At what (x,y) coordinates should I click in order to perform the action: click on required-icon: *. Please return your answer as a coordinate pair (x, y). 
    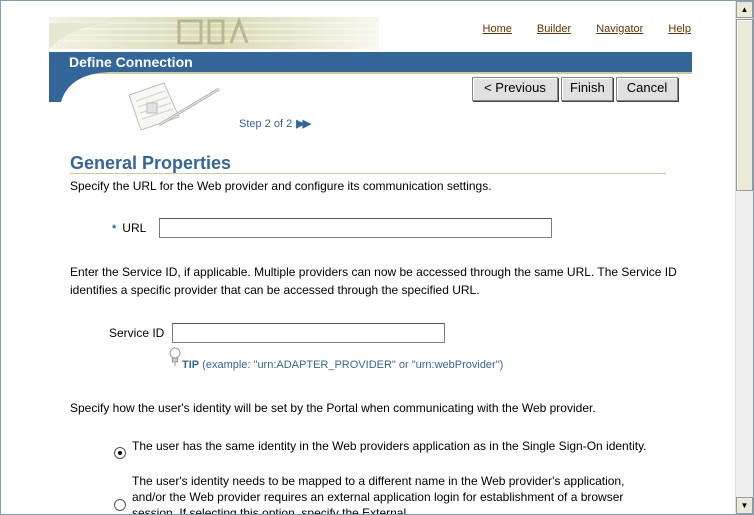
    Looking at the image, I should click on (114, 229).